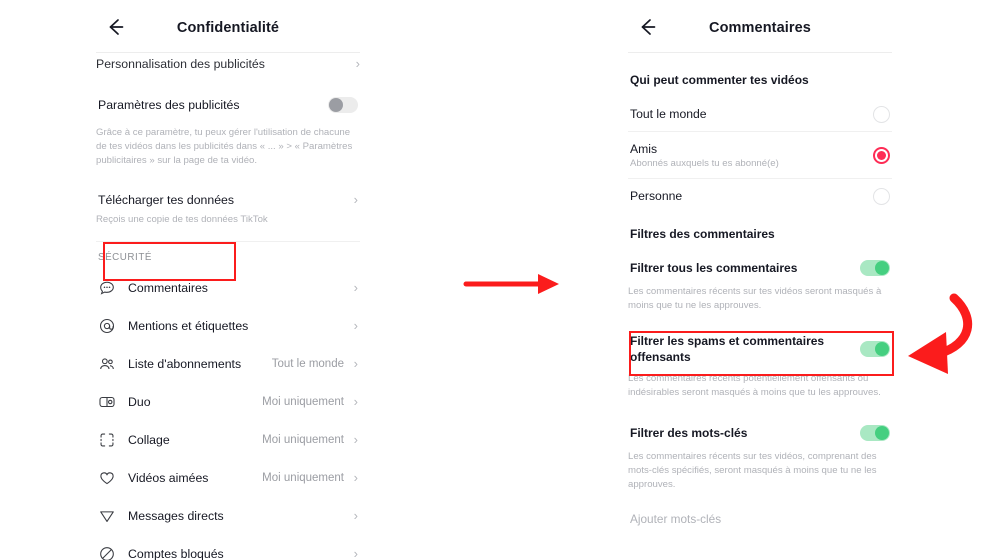 The image size is (1000, 560). What do you see at coordinates (760, 114) in the screenshot?
I see `option-tout-le-monde: Tout le monde` at bounding box center [760, 114].